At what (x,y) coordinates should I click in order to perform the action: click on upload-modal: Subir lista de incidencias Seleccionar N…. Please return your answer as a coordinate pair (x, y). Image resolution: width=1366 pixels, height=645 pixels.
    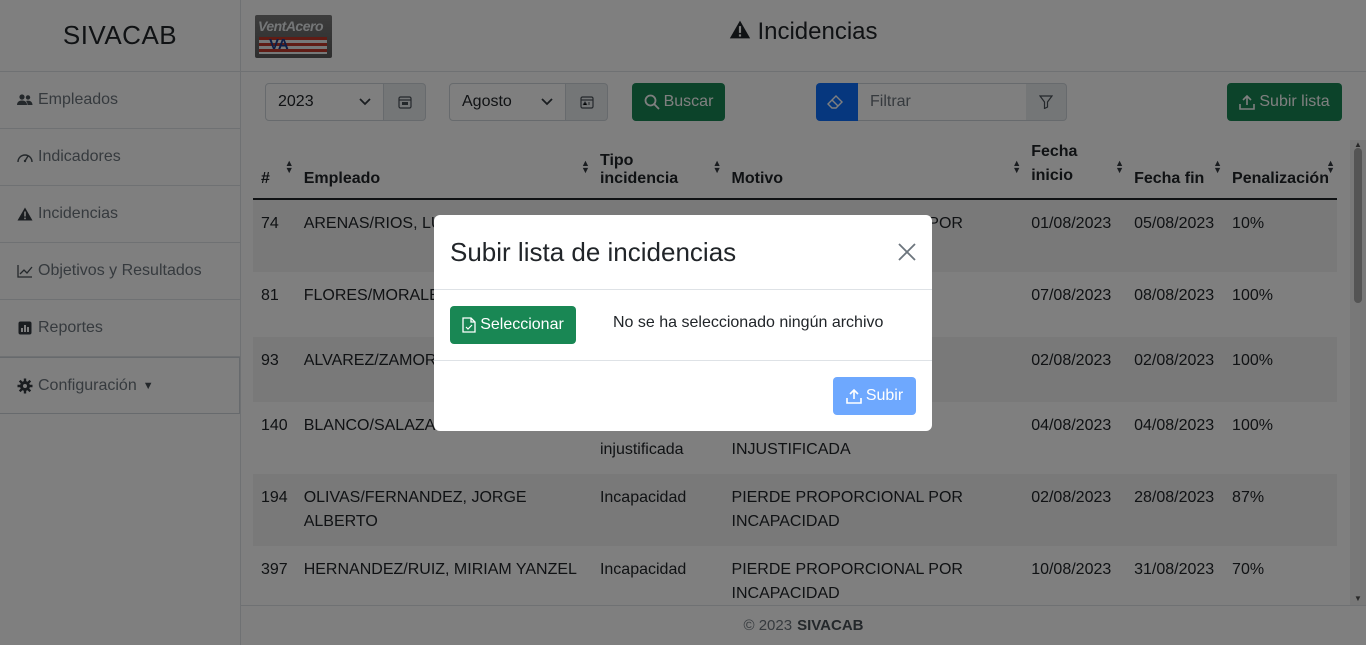
    Looking at the image, I should click on (683, 323).